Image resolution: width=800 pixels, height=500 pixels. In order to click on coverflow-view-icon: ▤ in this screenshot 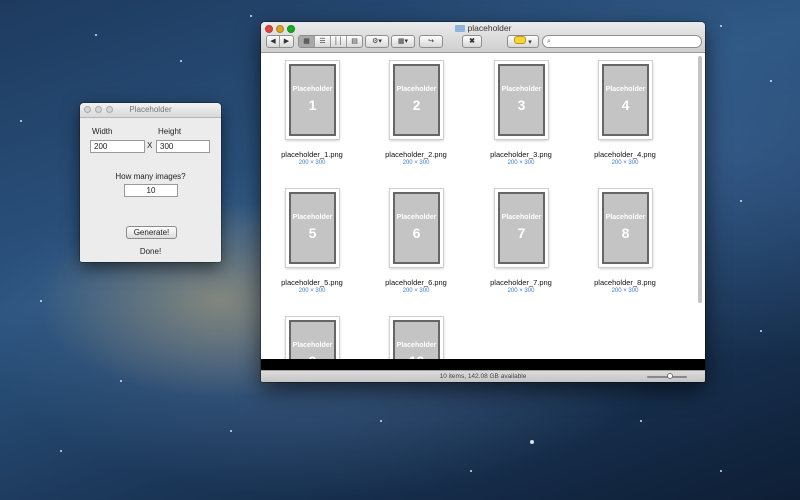, I will do `click(354, 41)`.